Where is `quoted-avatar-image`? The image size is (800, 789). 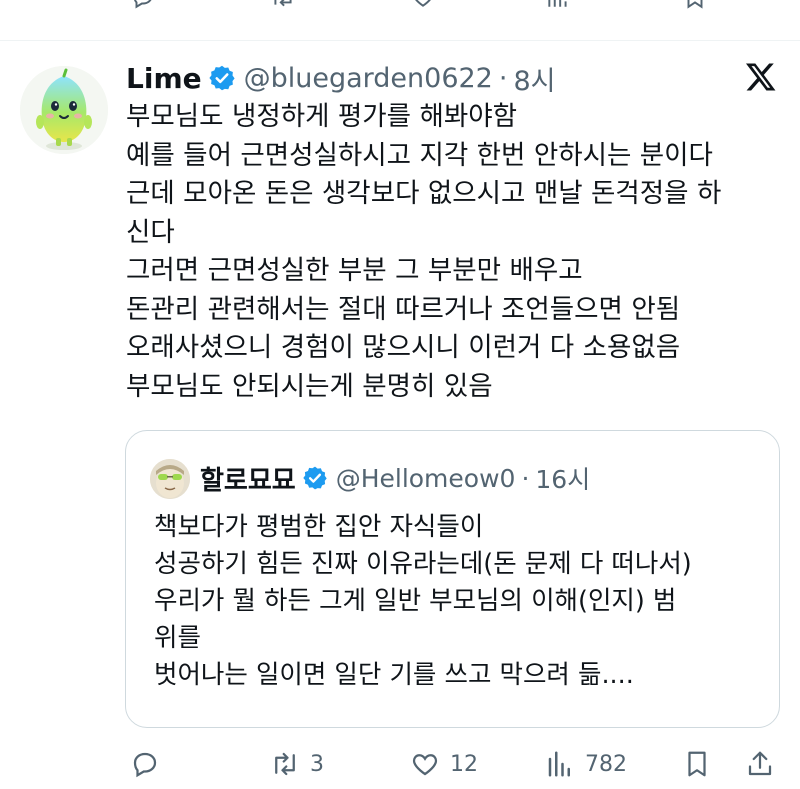 quoted-avatar-image is located at coordinates (170, 479).